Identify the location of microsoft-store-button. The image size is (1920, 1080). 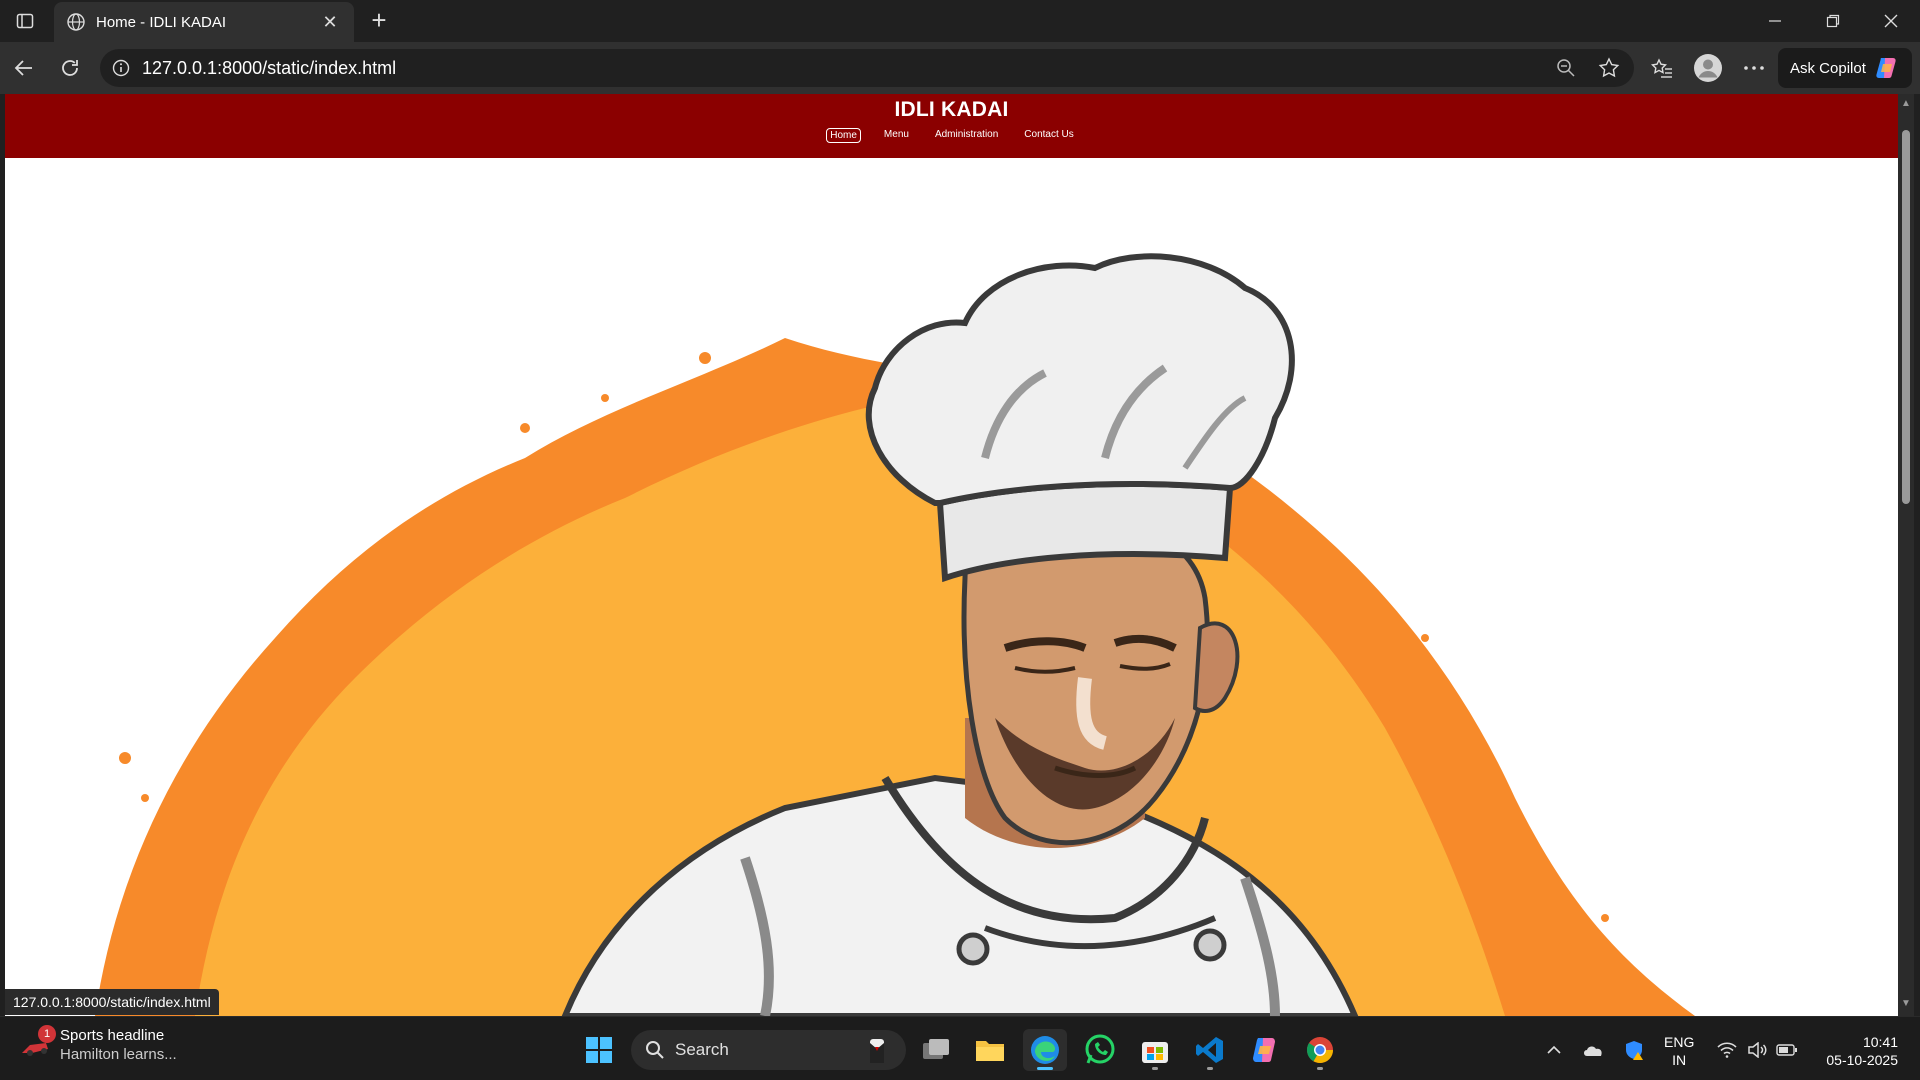
(1155, 1050).